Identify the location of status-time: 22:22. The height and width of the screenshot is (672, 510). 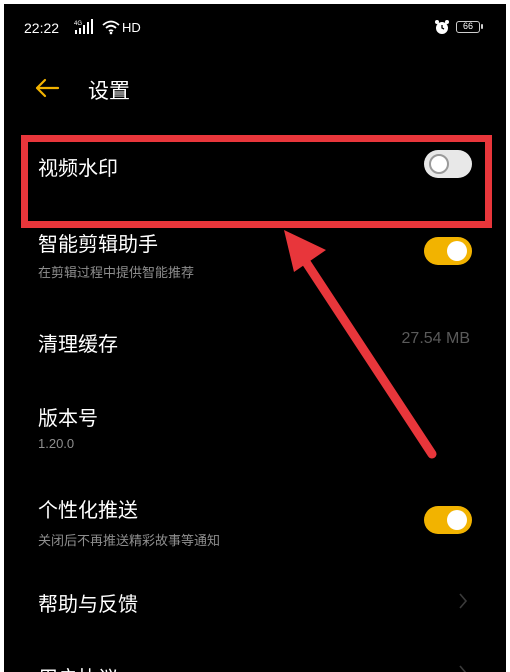
(42, 28).